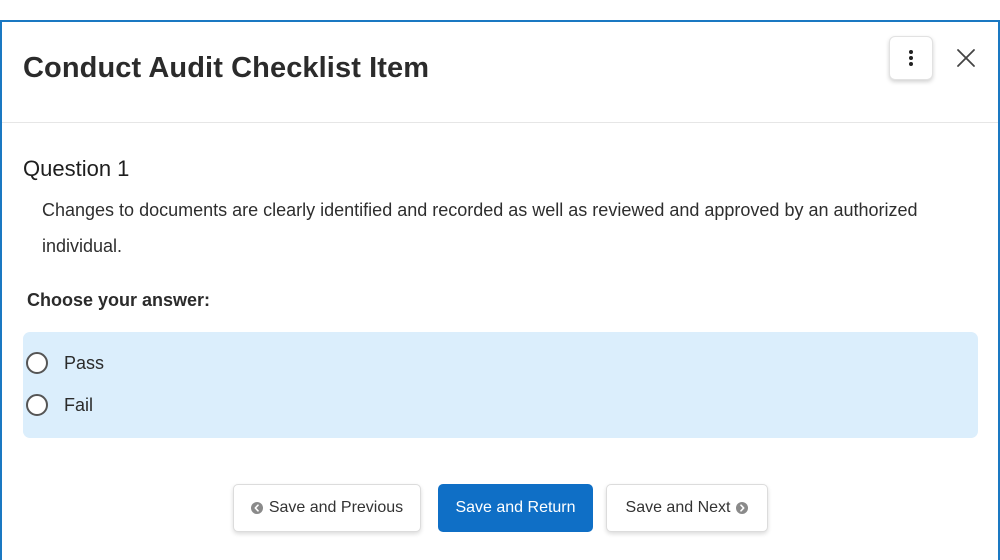 The height and width of the screenshot is (560, 1000). I want to click on option-pass: Pass, so click(65, 363).